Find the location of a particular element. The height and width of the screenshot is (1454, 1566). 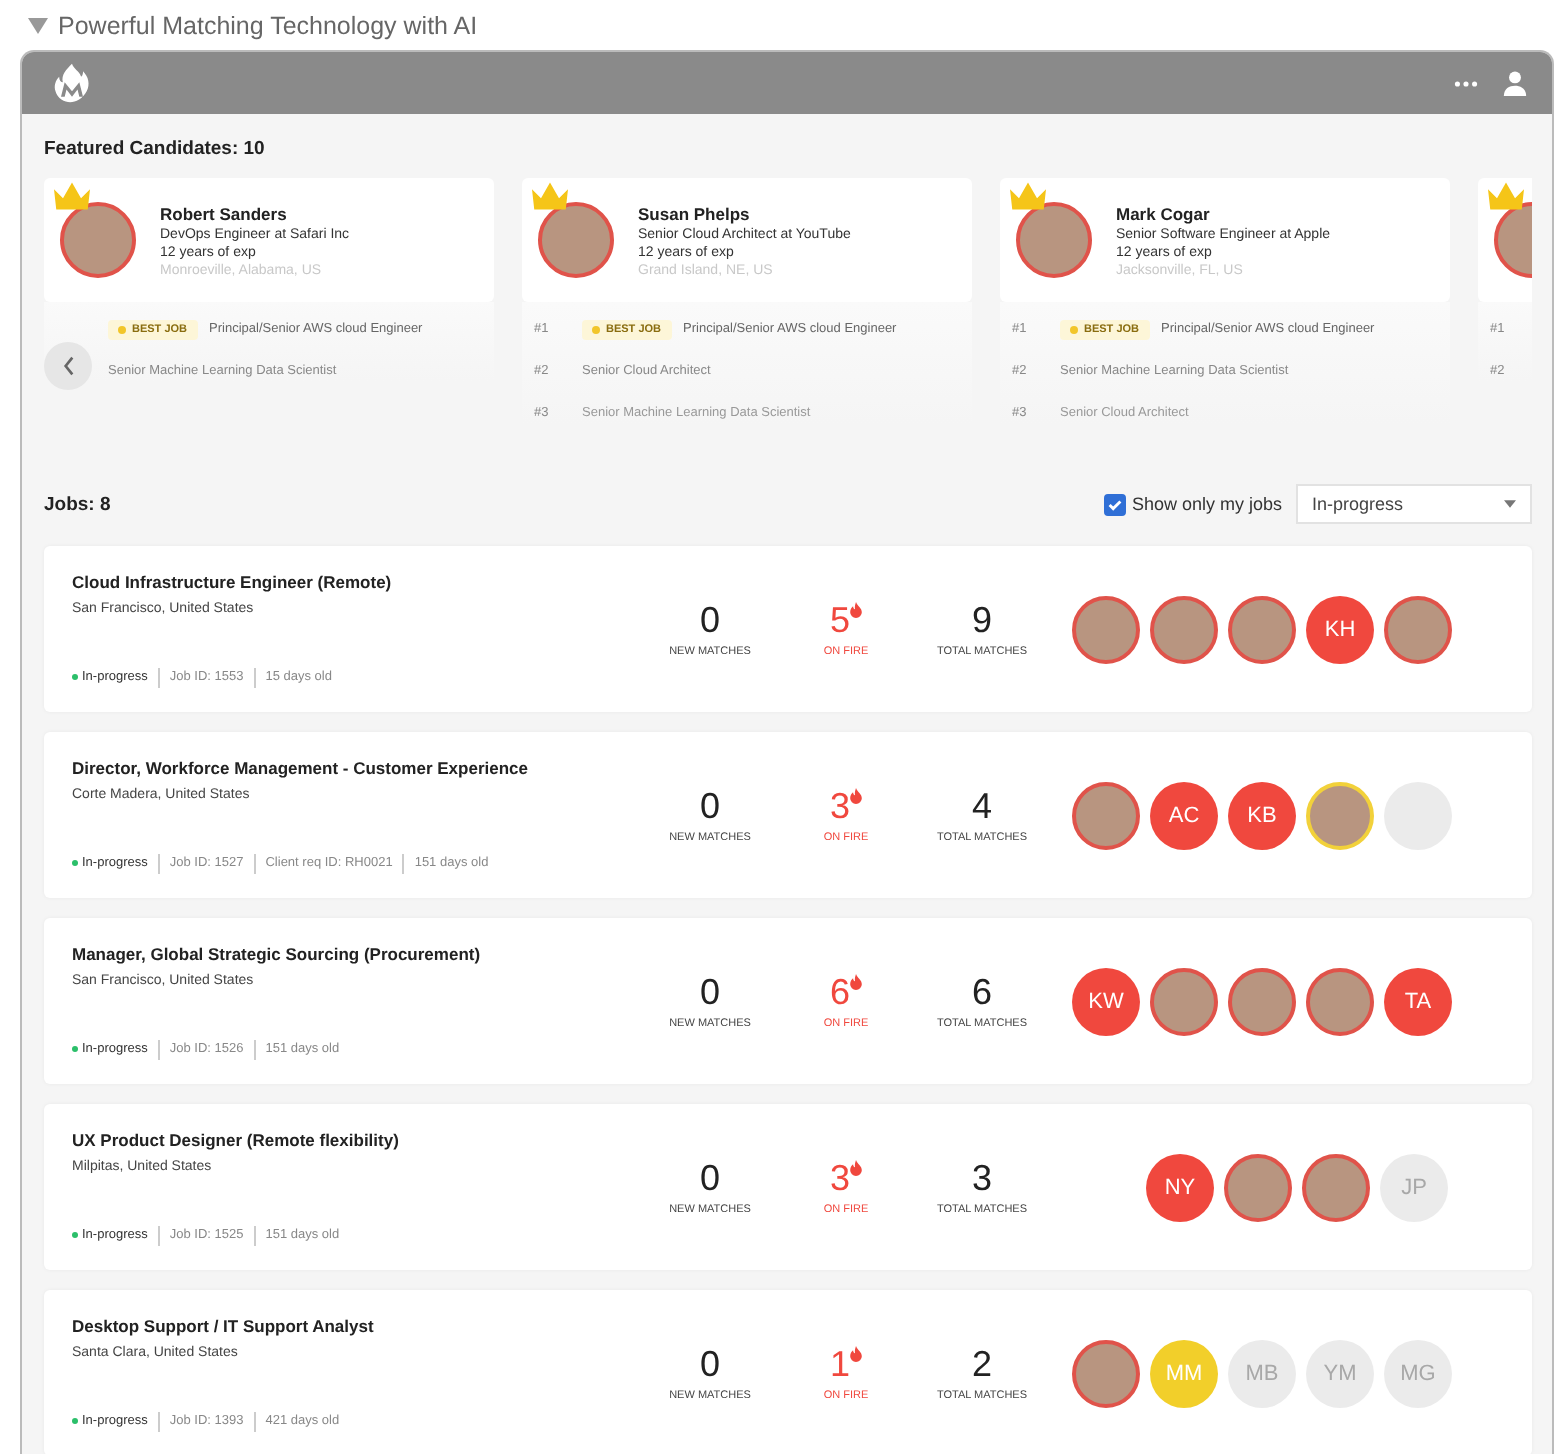

match-count: 9 is located at coordinates (981, 620).